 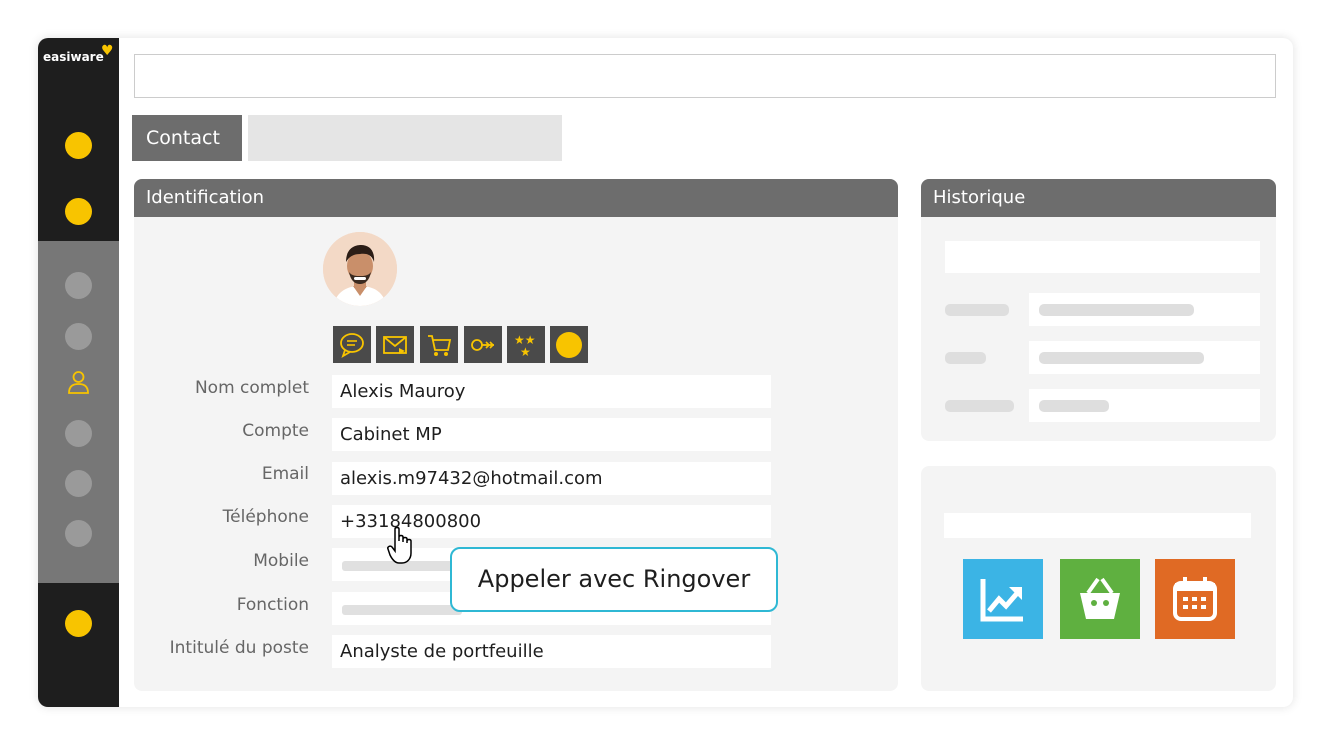 I want to click on tab-contact: Contact, so click(x=187, y=138).